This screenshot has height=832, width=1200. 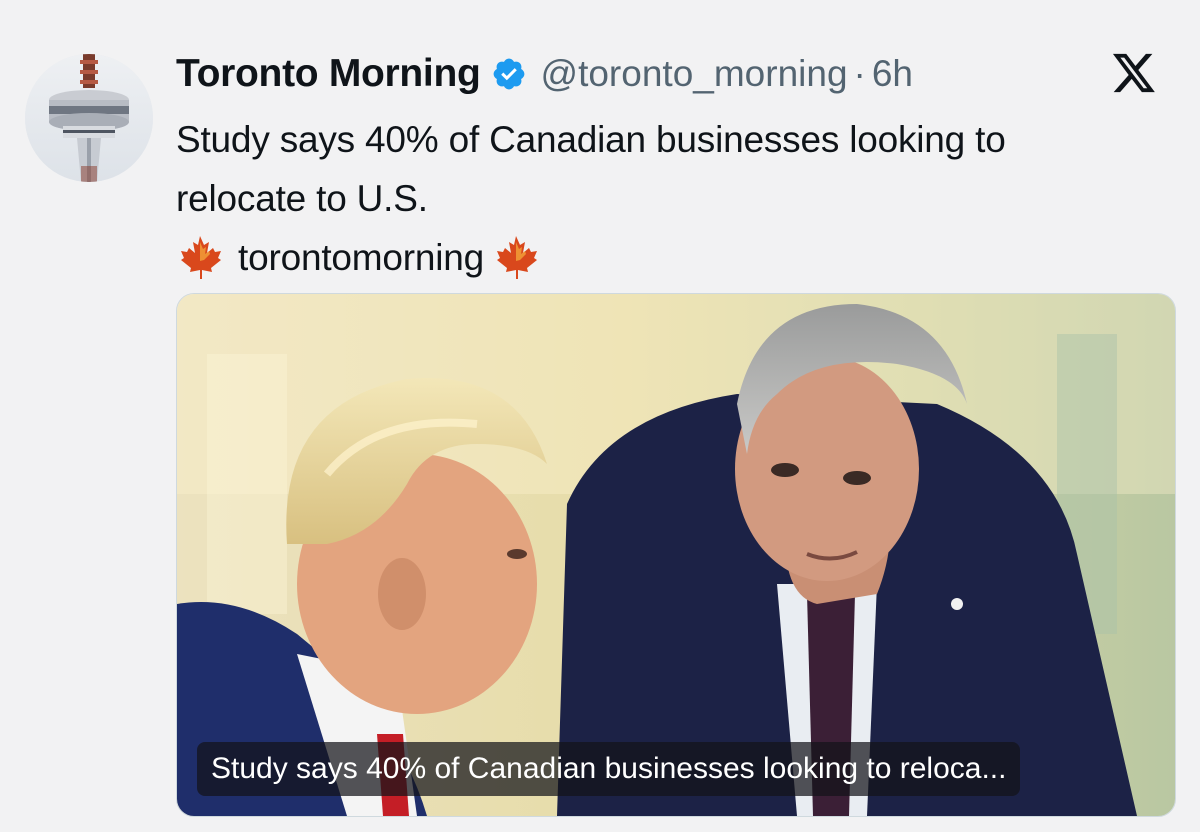 I want to click on tweet-text-line: relocate to U.S., so click(x=302, y=198).